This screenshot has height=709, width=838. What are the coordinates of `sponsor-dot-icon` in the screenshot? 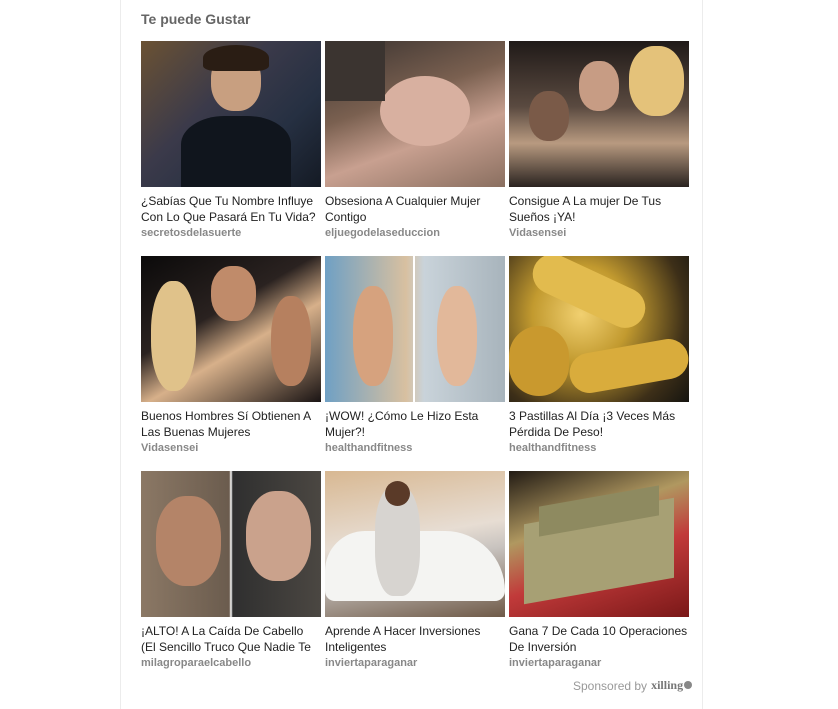 It's located at (688, 685).